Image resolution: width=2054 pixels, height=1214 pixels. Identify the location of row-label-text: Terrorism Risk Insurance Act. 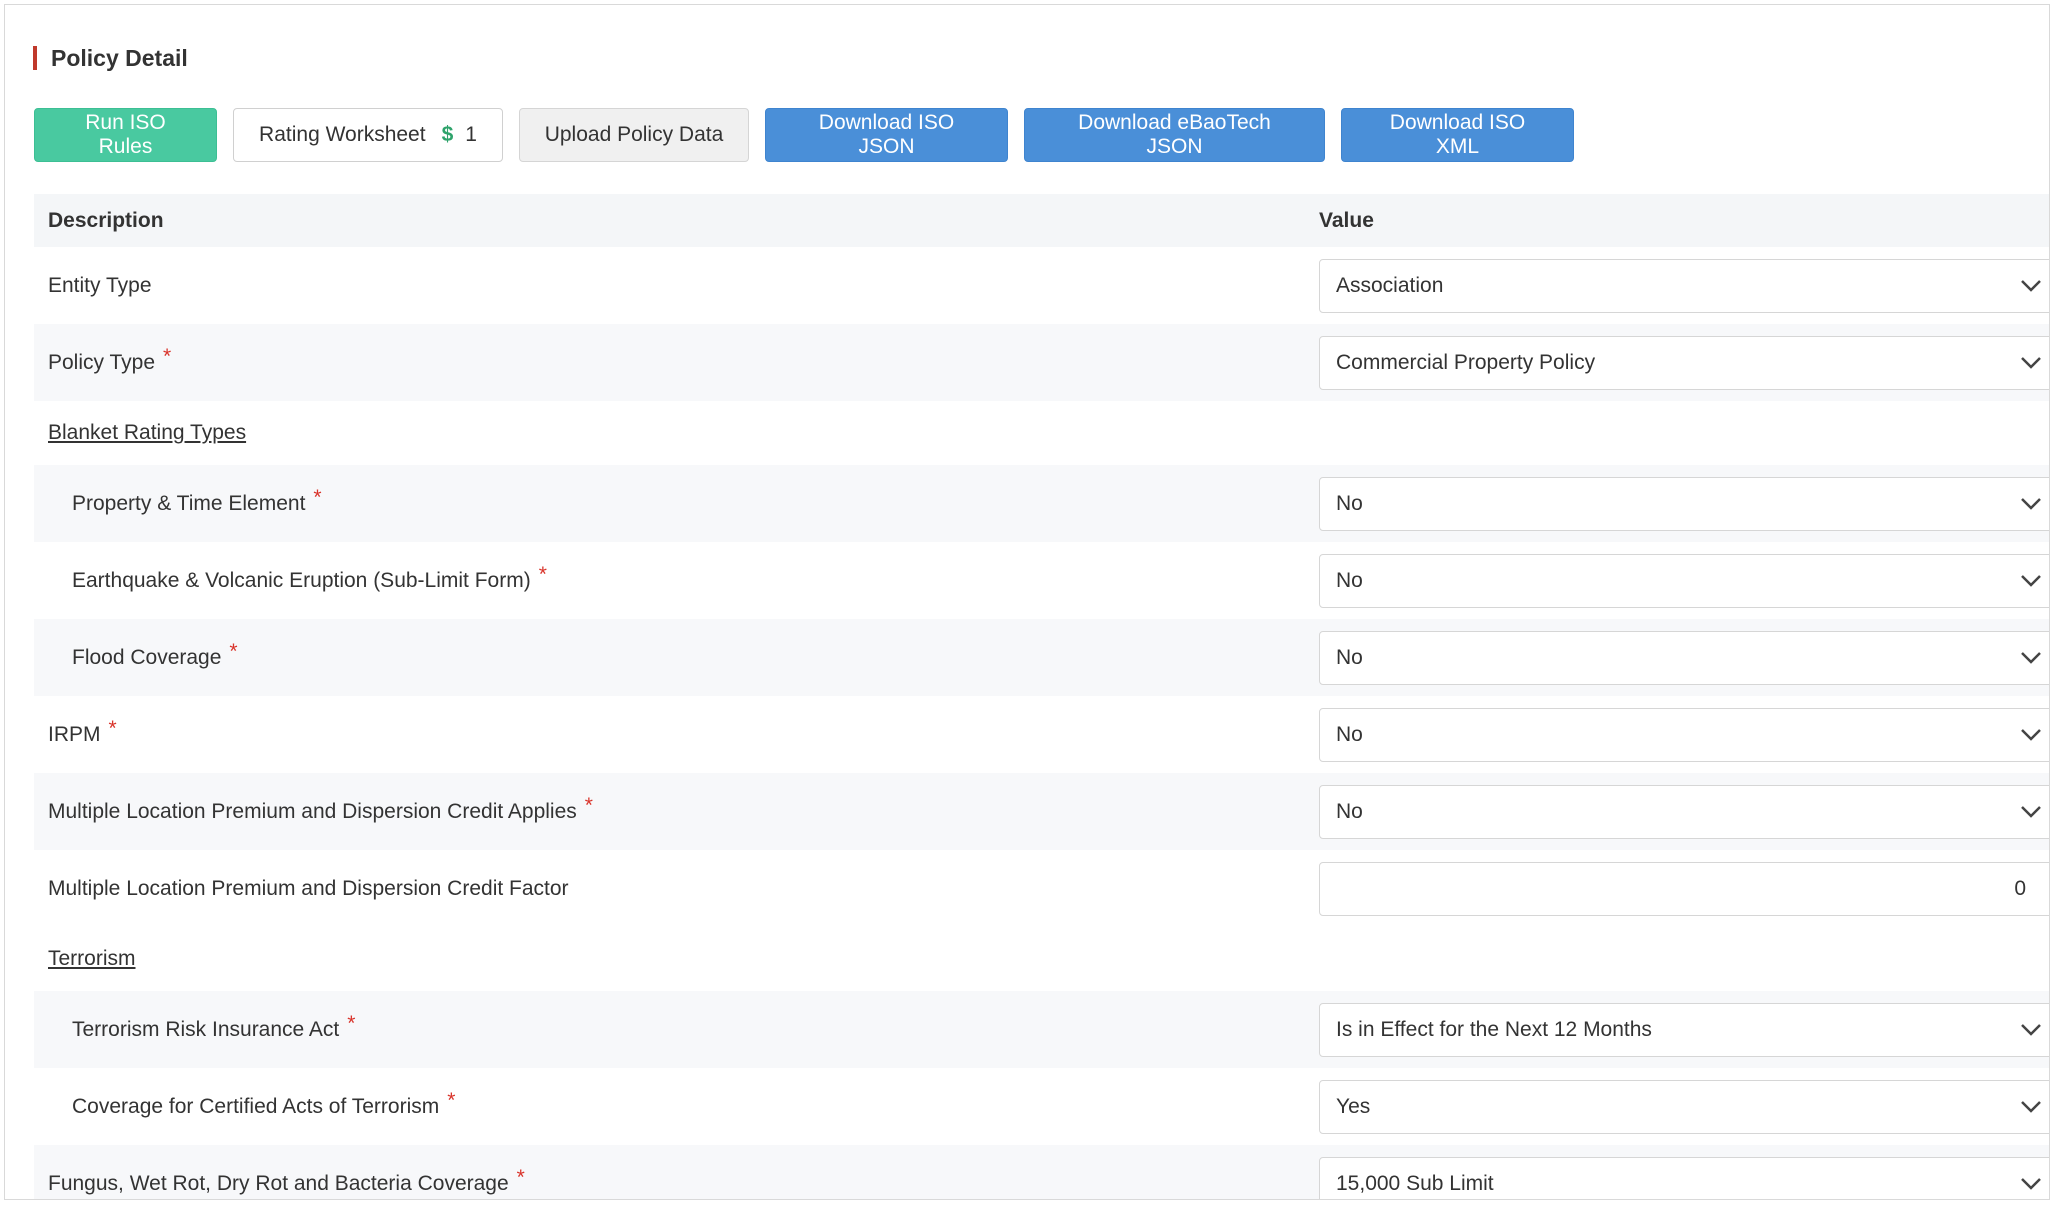
(206, 1029).